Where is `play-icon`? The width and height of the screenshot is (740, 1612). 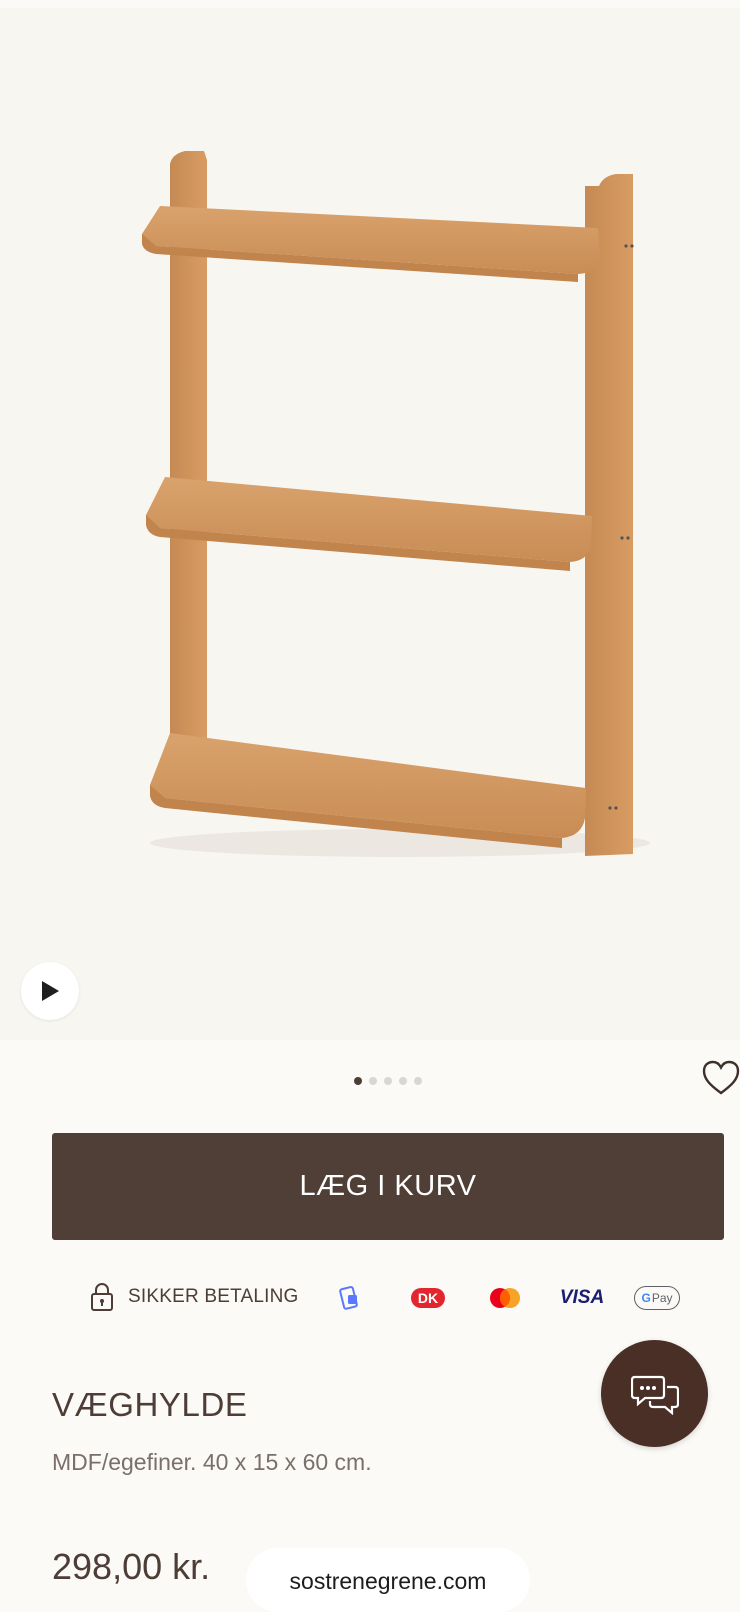 play-icon is located at coordinates (50, 991).